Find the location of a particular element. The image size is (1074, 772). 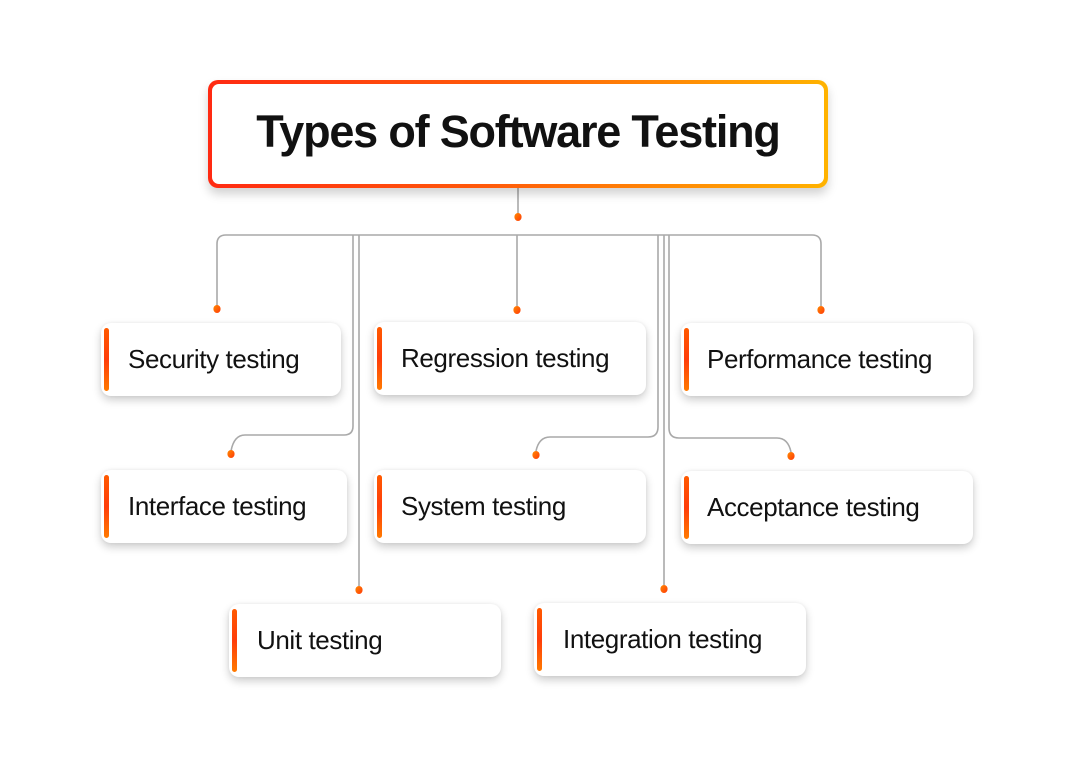

card-integration-testing: Integration testing is located at coordinates (670, 639).